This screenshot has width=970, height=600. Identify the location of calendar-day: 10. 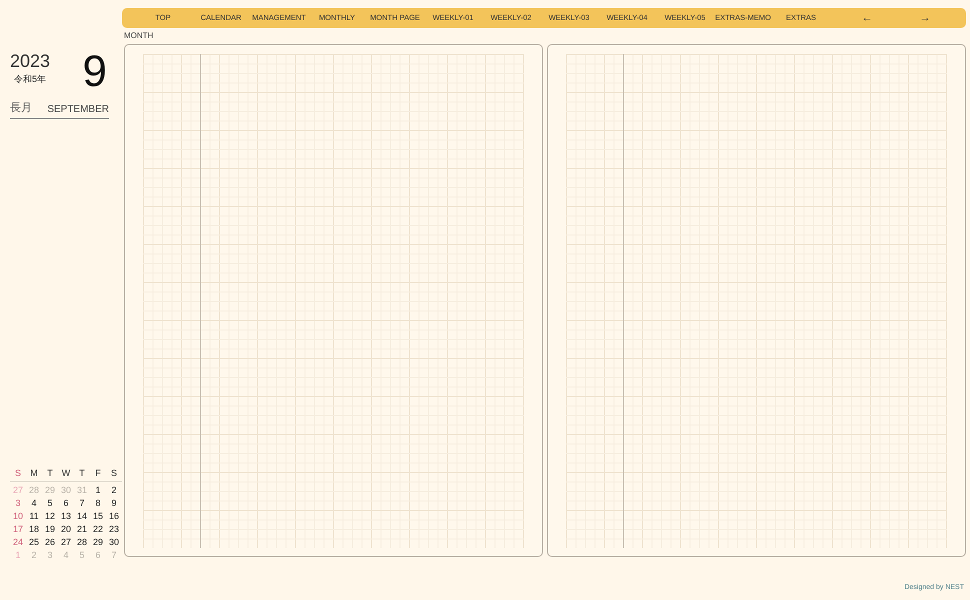
(18, 516).